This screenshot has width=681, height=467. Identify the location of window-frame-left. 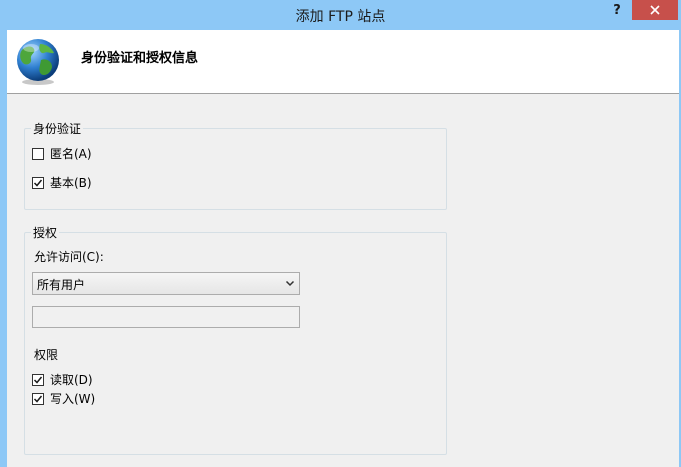
(3, 248).